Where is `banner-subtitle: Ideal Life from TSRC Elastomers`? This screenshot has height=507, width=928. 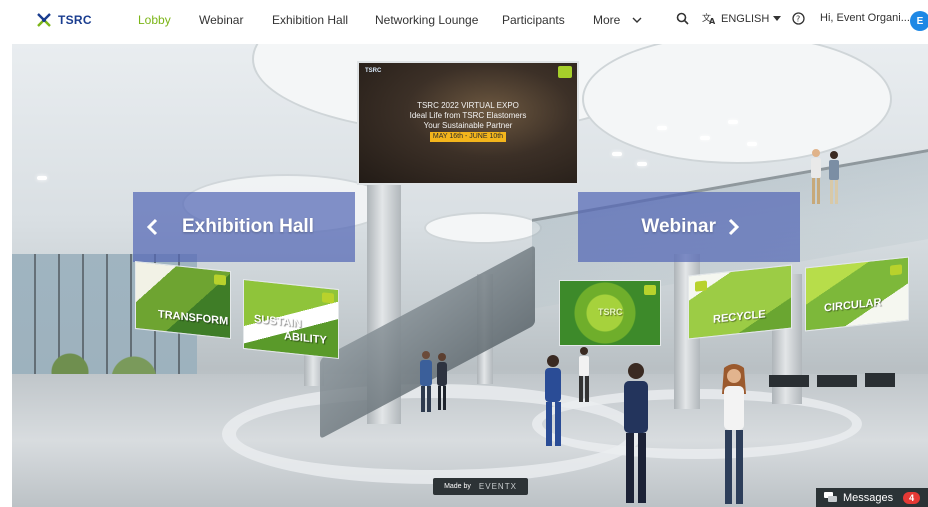 banner-subtitle: Ideal Life from TSRC Elastomers is located at coordinates (468, 115).